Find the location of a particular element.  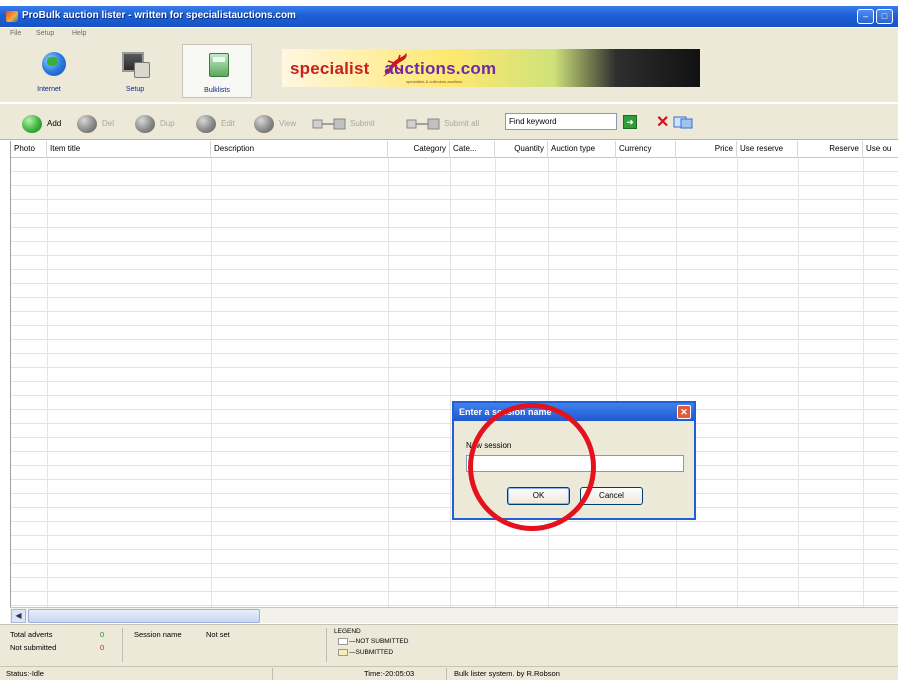

ok-button: OK is located at coordinates (538, 496).